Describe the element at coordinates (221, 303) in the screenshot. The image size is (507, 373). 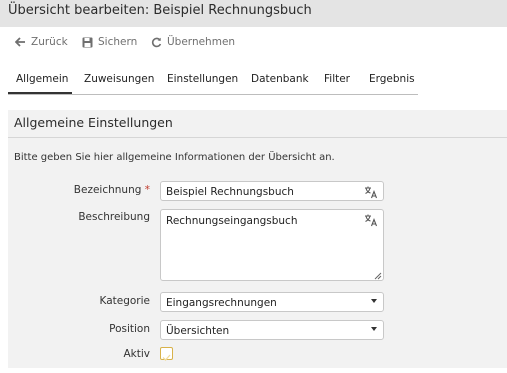
I see `kategorie-value: Eingangsrechnungen` at that location.